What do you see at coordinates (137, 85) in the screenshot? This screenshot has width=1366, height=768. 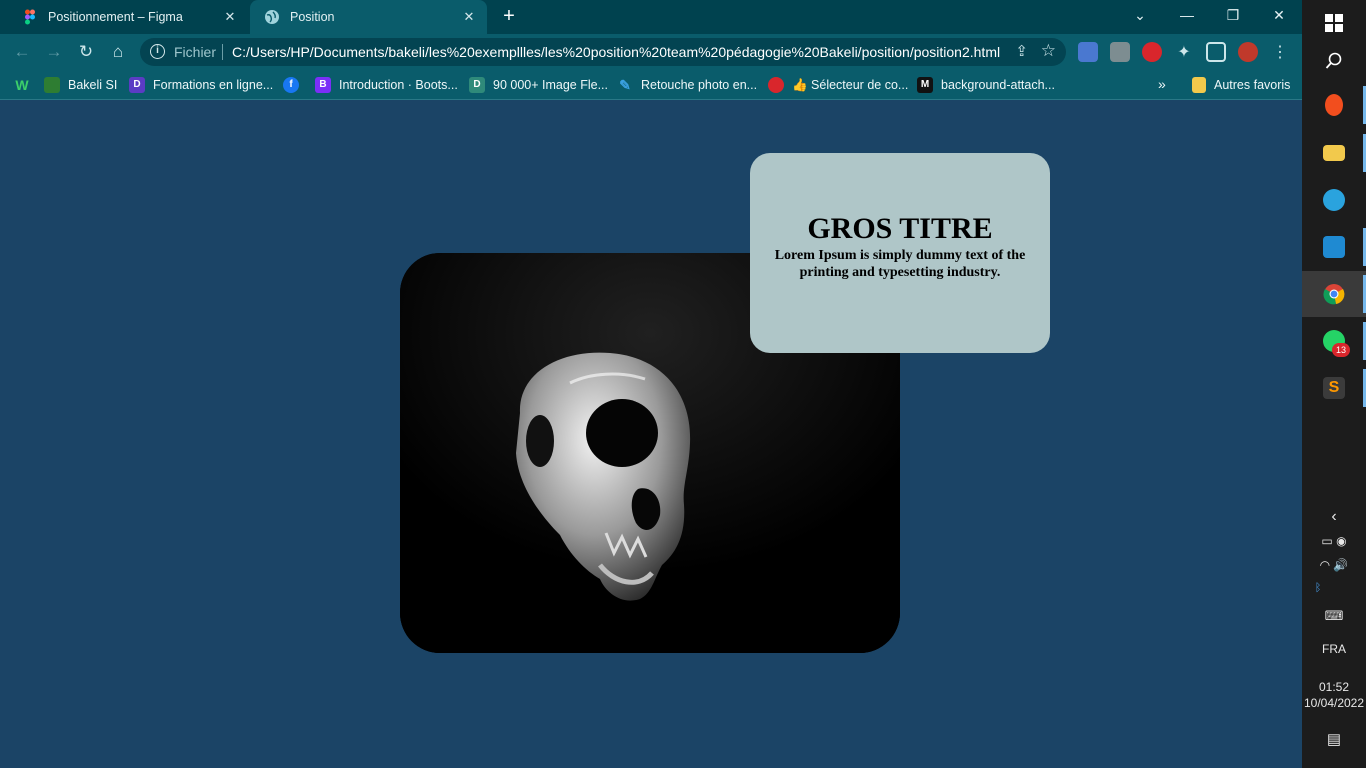 I see `d-icon: D` at bounding box center [137, 85].